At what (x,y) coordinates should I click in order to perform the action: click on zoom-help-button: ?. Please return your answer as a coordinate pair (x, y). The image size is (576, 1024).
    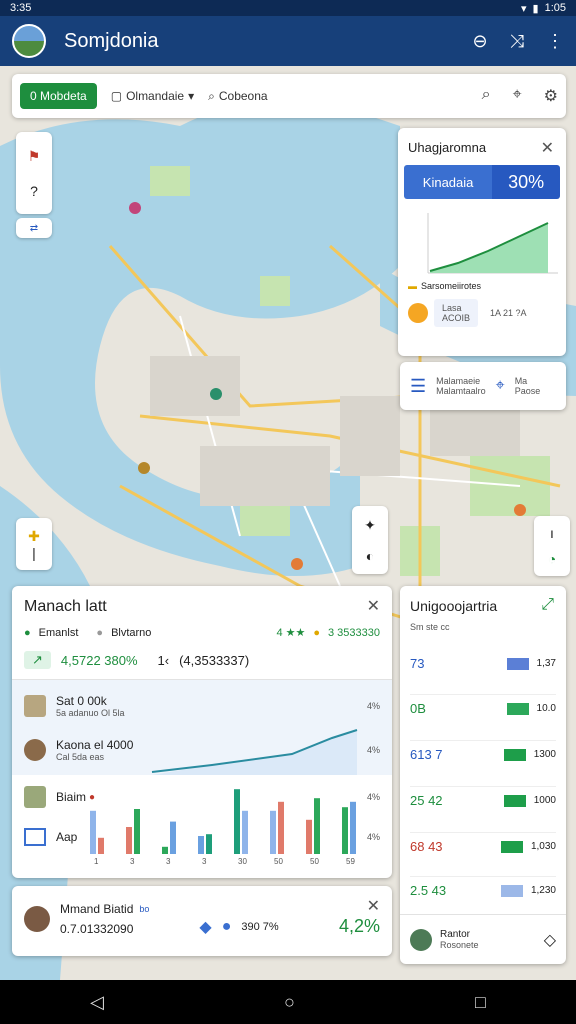
    Looking at the image, I should click on (34, 191).